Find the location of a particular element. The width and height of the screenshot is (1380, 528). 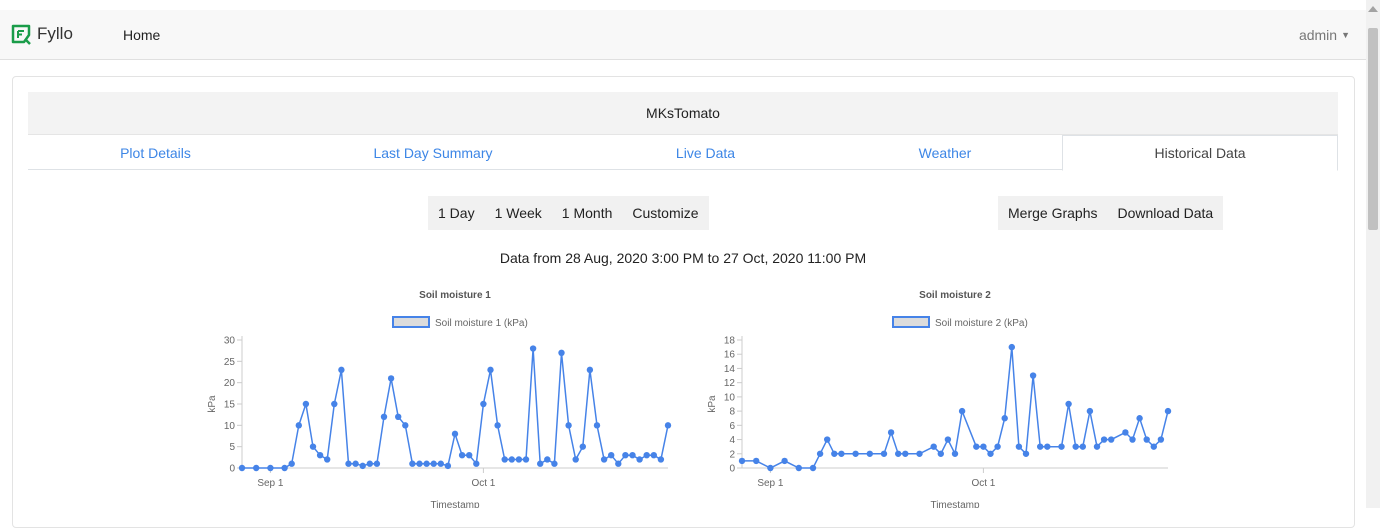

y-tick-label: 30 is located at coordinates (230, 341).